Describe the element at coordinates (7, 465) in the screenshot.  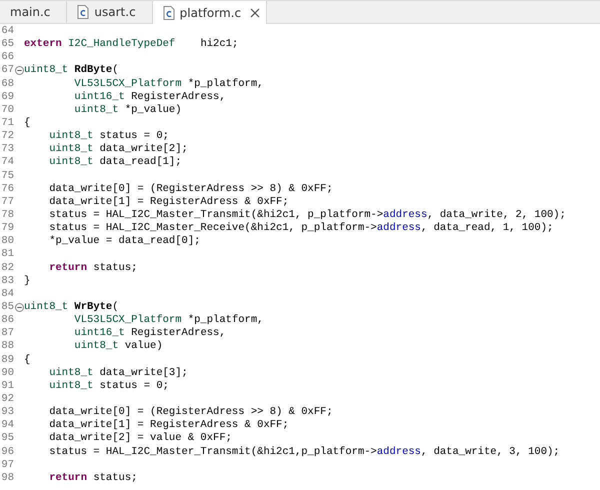
I see `line-number: 97` at that location.